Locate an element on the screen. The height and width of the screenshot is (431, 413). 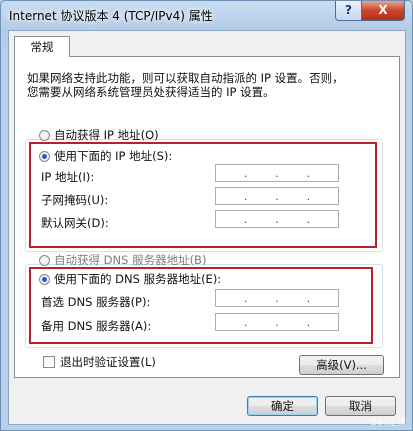
title-bar: Internet 协议版本 4 (TCP/IPv4) 属性 ? X is located at coordinates (206, 15).